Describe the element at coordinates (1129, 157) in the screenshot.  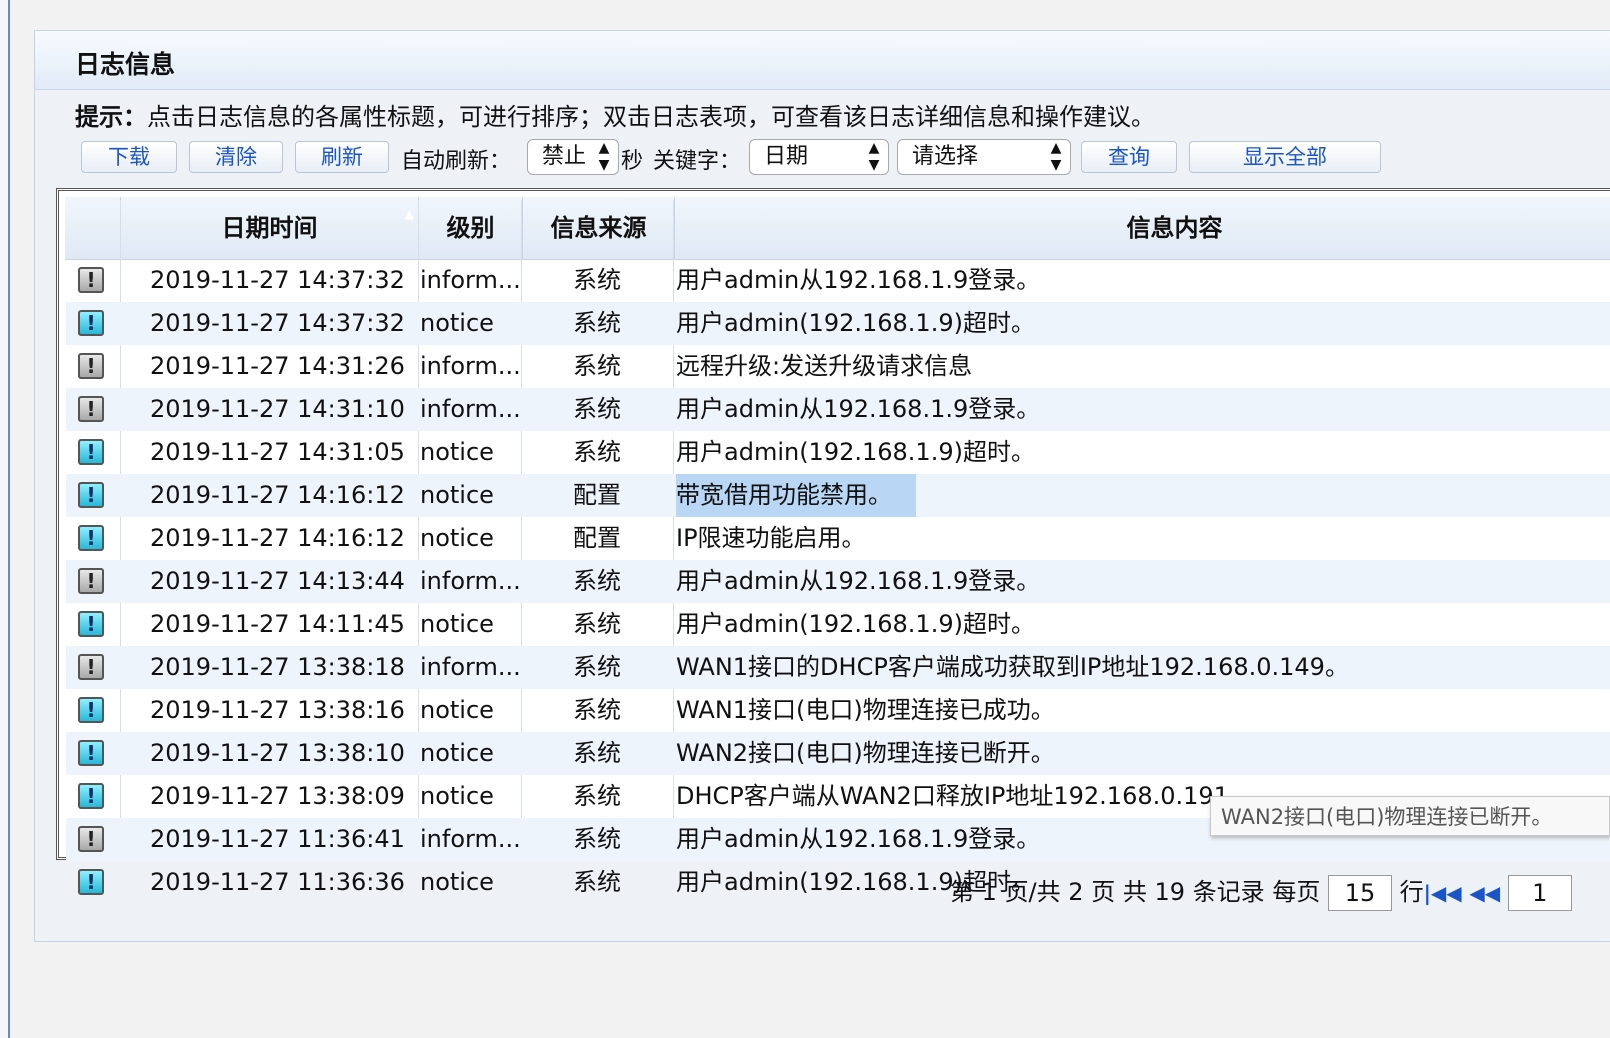
I see `query-button: 查询` at that location.